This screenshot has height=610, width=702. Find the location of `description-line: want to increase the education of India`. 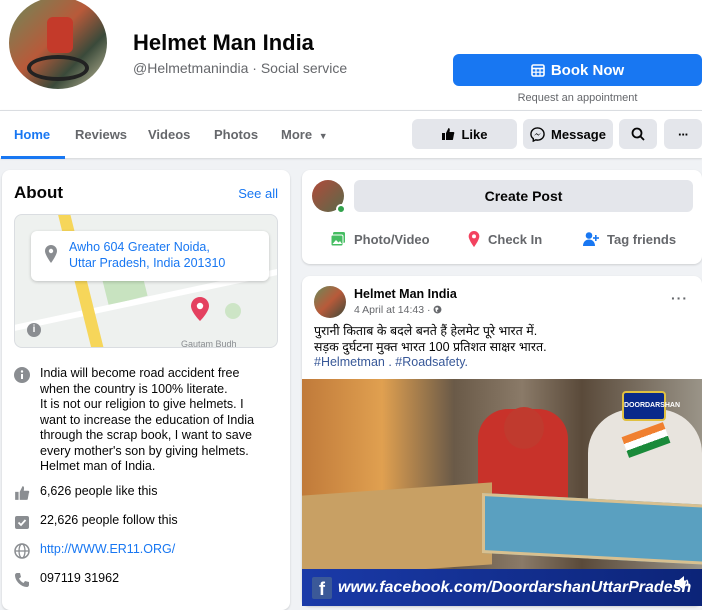

description-line: want to increase the education of India is located at coordinates (147, 419).